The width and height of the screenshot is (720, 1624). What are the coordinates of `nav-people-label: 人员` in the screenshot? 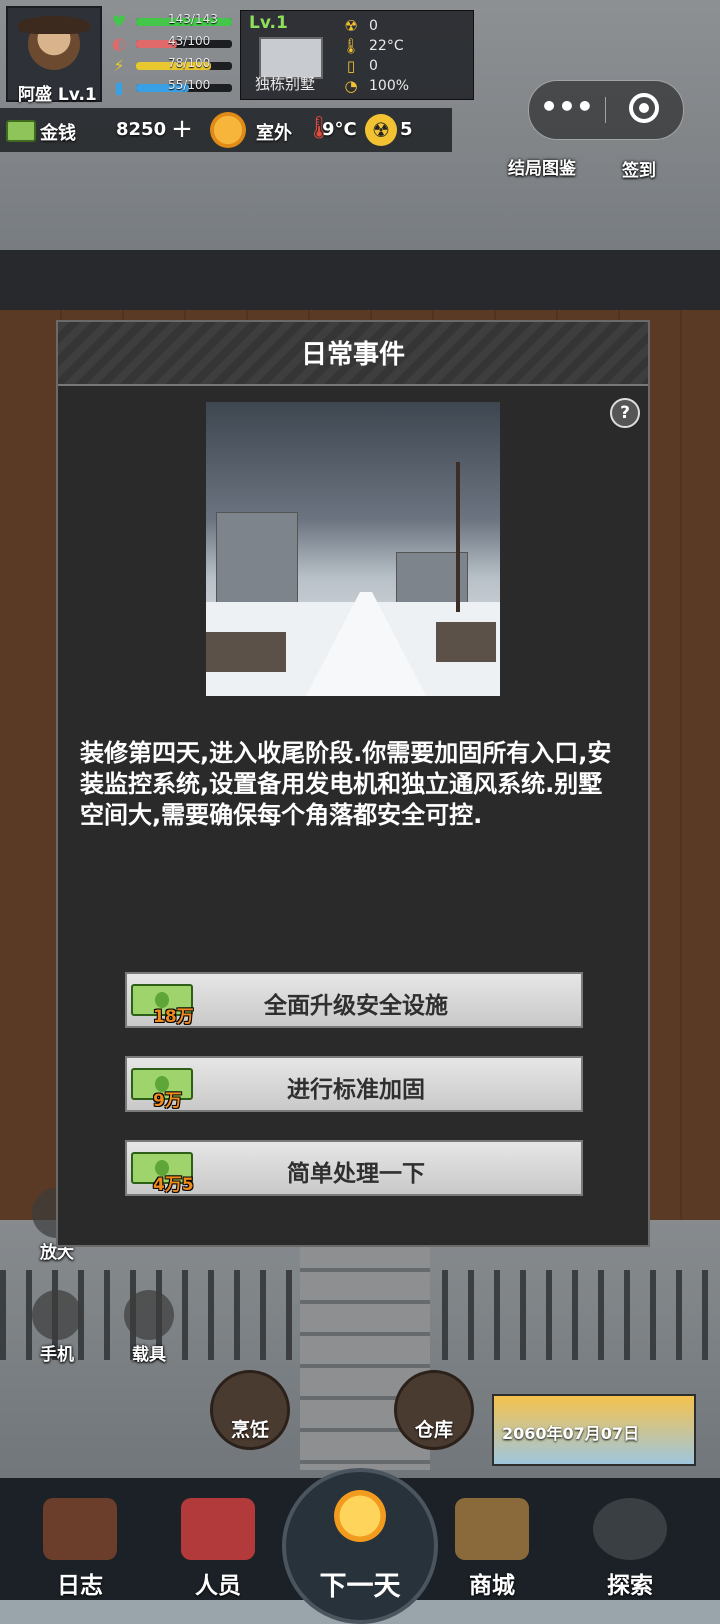 It's located at (218, 1586).